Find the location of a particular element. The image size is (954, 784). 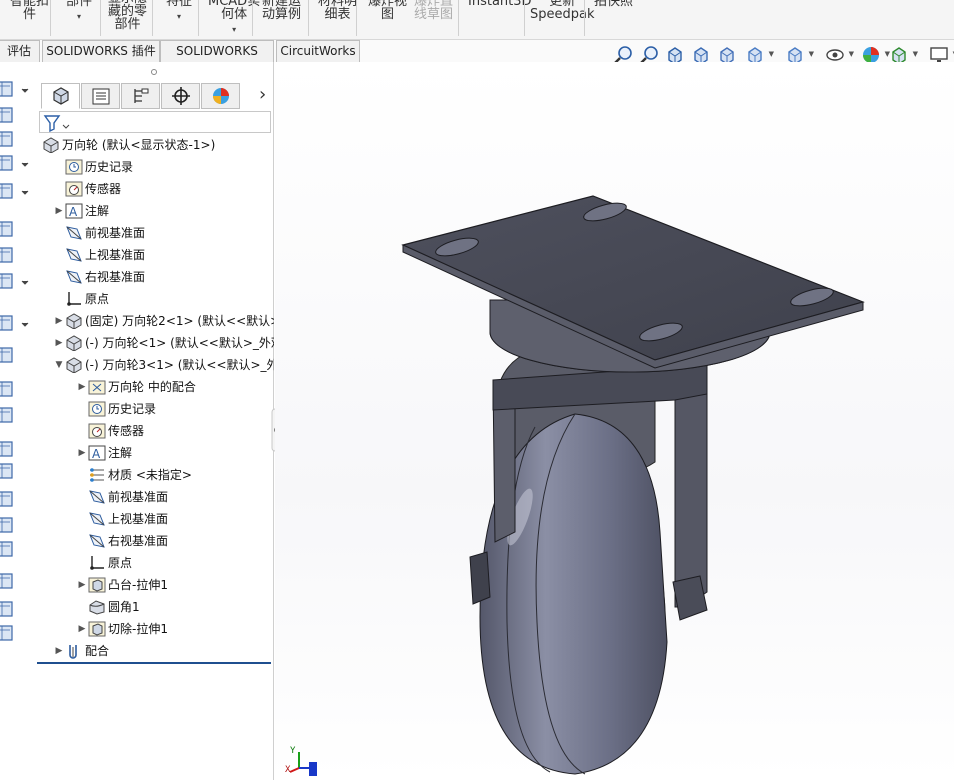

explode-line-sketch-icon is located at coordinates (17, 416).